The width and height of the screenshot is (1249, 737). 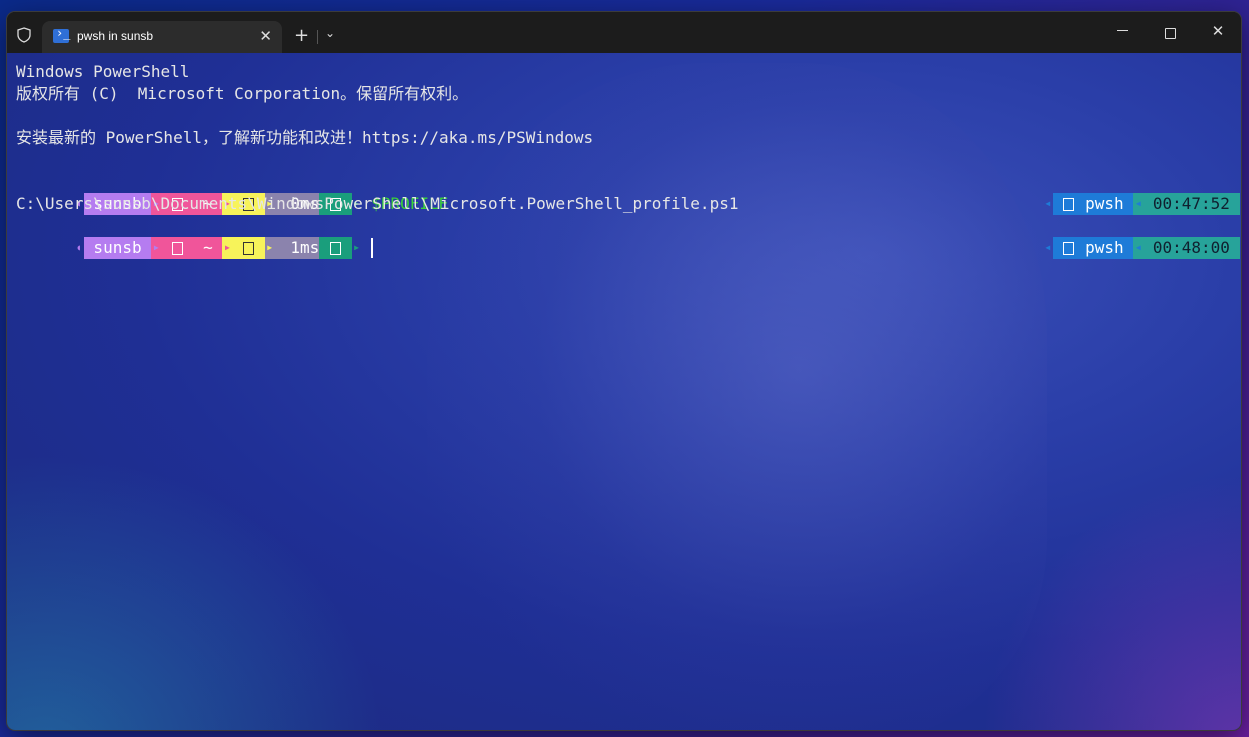 I want to click on exit-icon, so click(x=335, y=248).